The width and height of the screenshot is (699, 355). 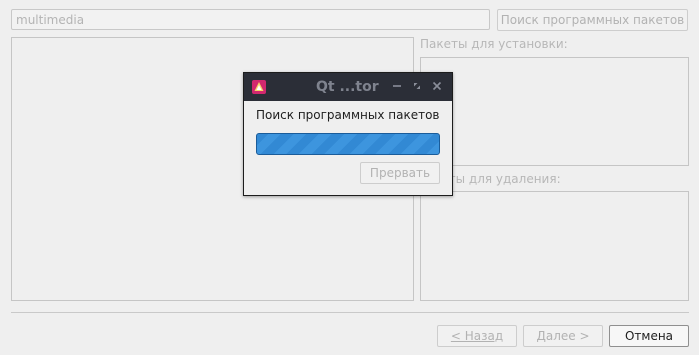 I want to click on back-button-label: < Назад, so click(x=477, y=336).